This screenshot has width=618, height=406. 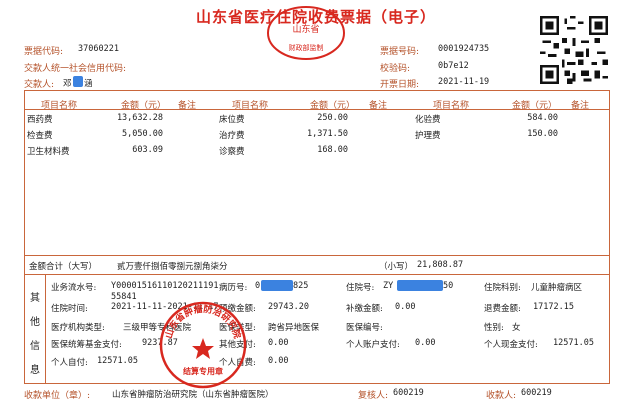 What do you see at coordinates (48, 152) in the screenshot?
I see `item-name: 卫生材料费` at bounding box center [48, 152].